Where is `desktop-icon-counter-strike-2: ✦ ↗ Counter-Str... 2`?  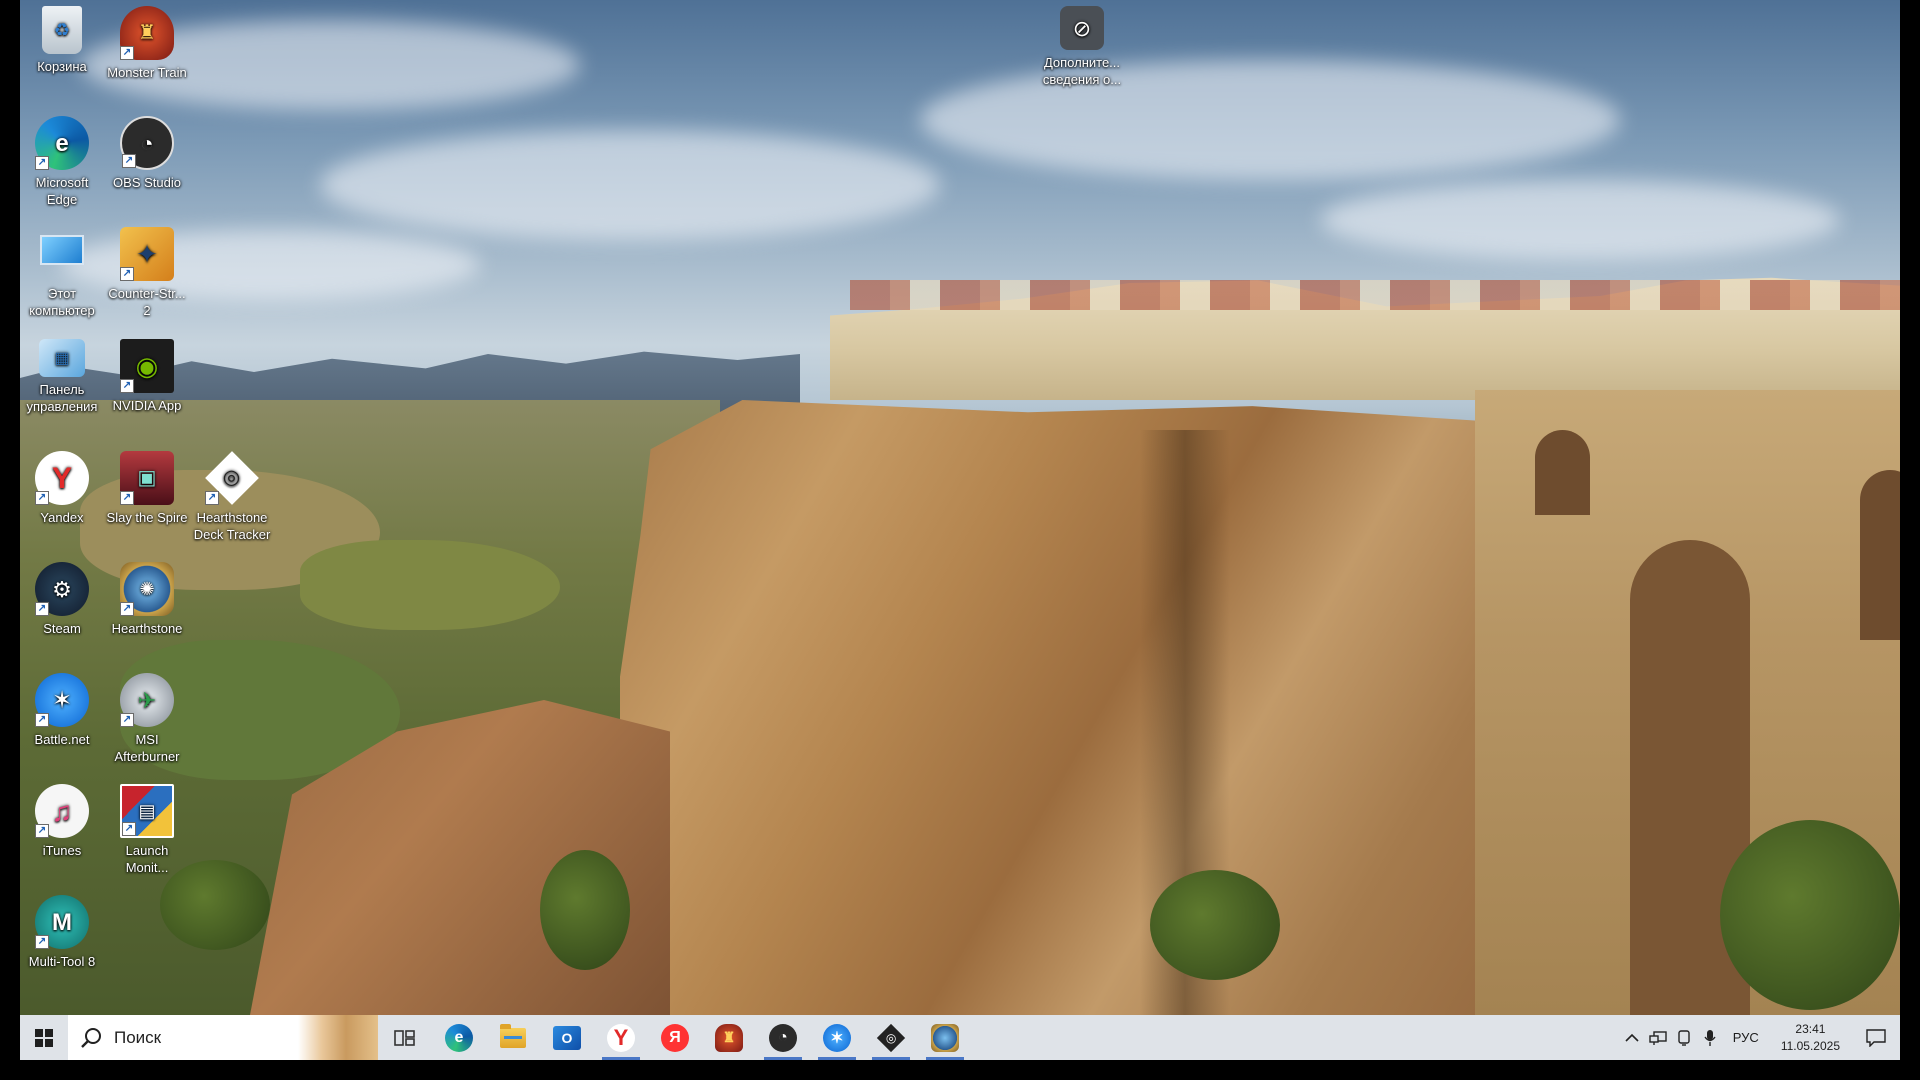 desktop-icon-counter-strike-2: ✦ ↗ Counter-Str... 2 is located at coordinates (147, 273).